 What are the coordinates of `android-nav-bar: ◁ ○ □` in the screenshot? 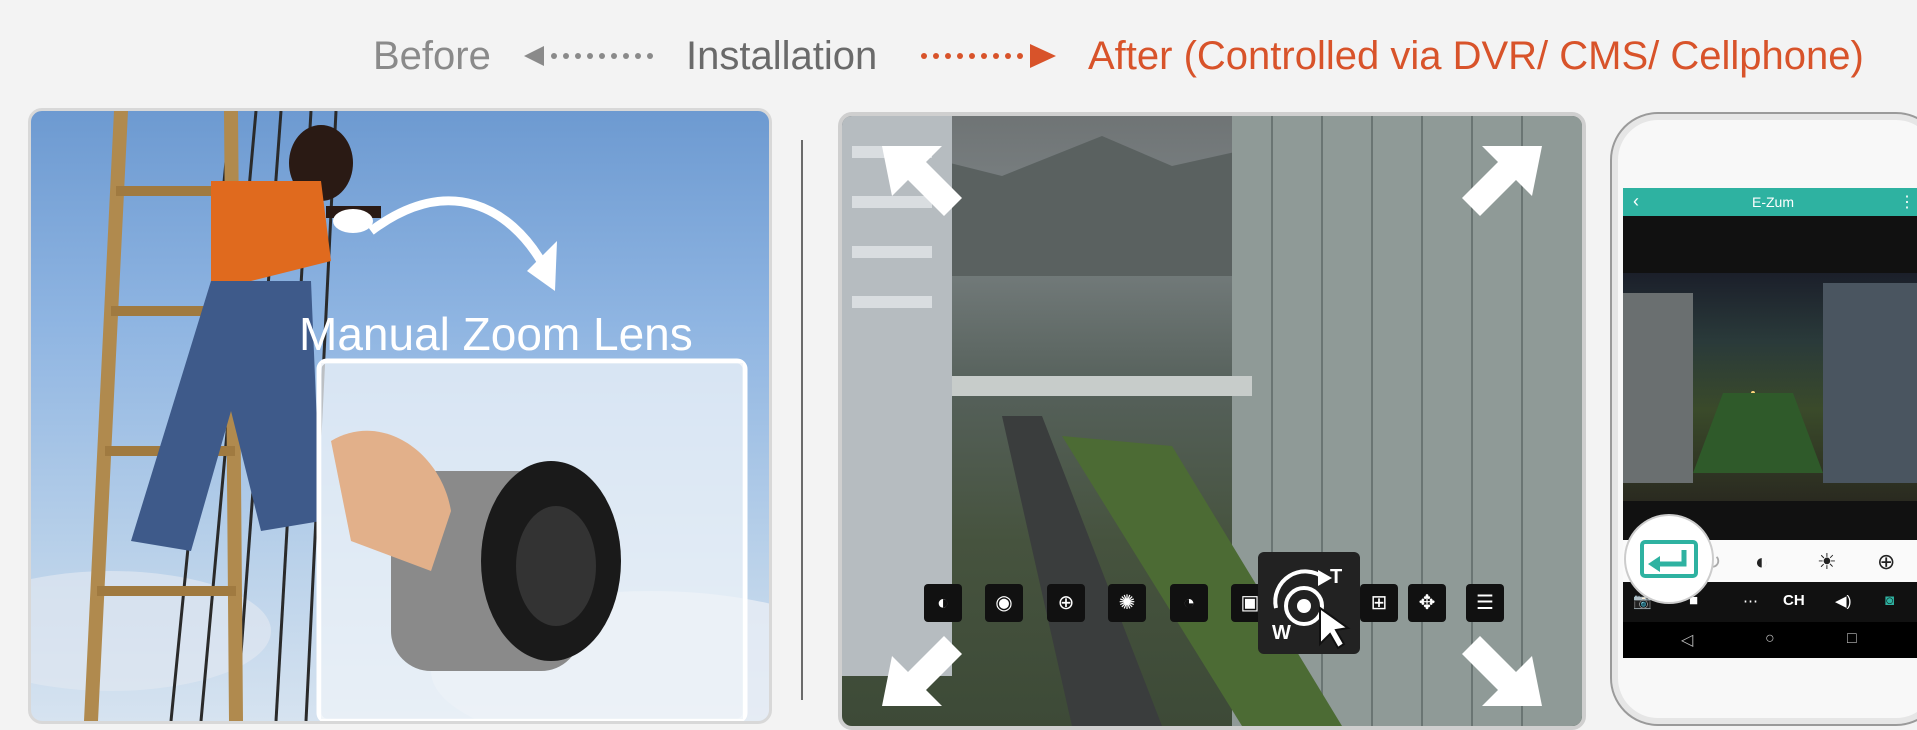 It's located at (1770, 640).